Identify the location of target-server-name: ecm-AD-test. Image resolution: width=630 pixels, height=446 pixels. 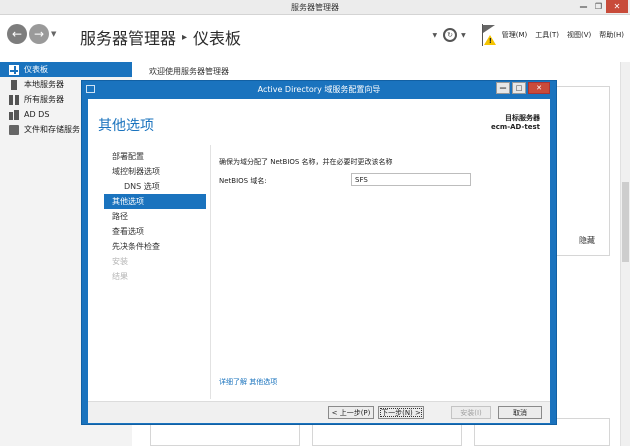
(515, 127).